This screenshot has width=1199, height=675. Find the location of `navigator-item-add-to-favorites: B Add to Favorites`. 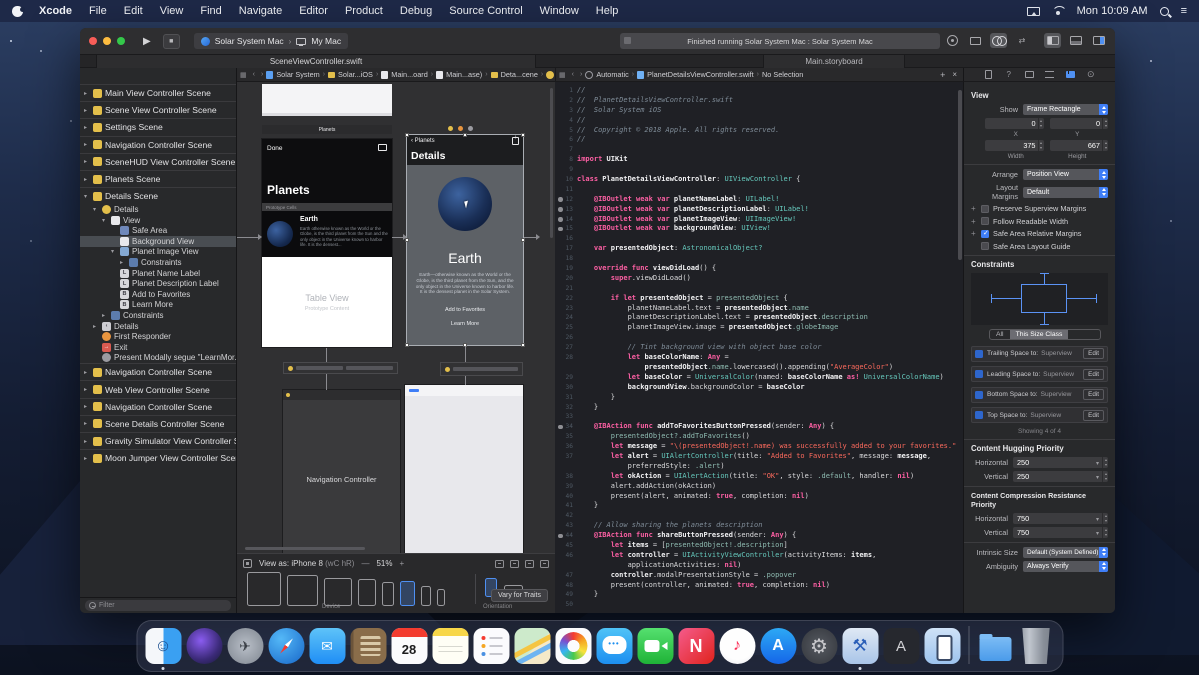

navigator-item-add-to-favorites: B Add to Favorites is located at coordinates (158, 294).